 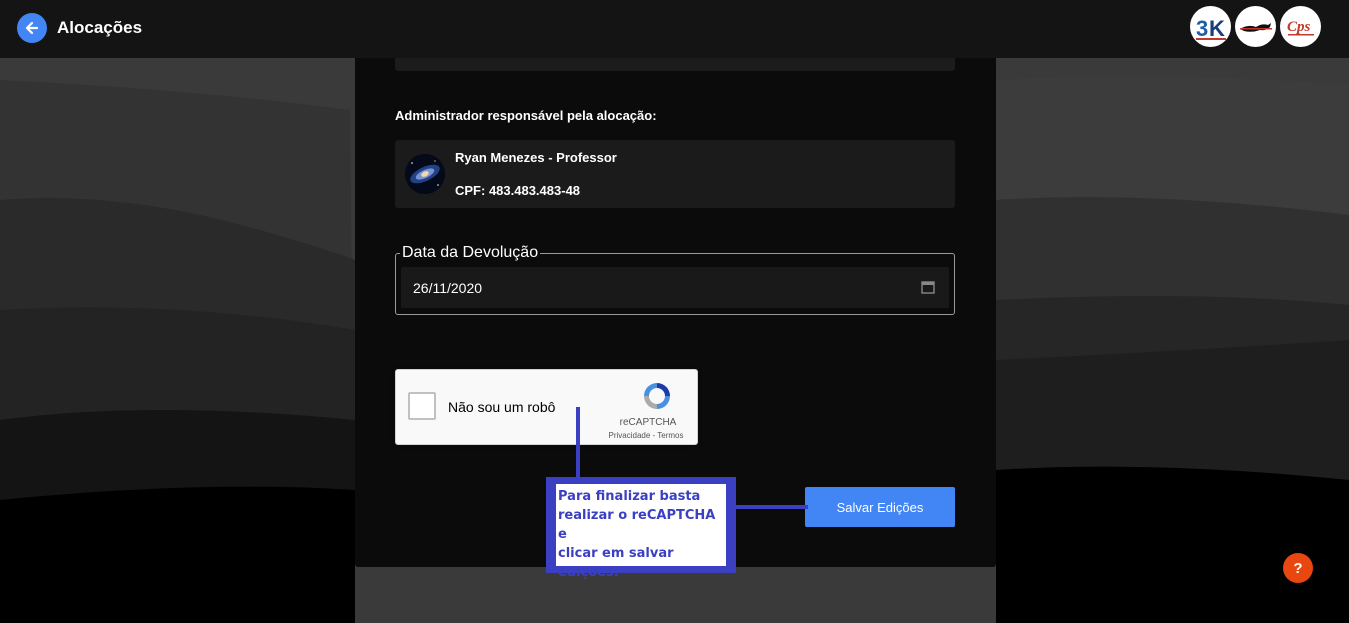 What do you see at coordinates (771, 507) in the screenshot?
I see `annotation-connector-horizontal` at bounding box center [771, 507].